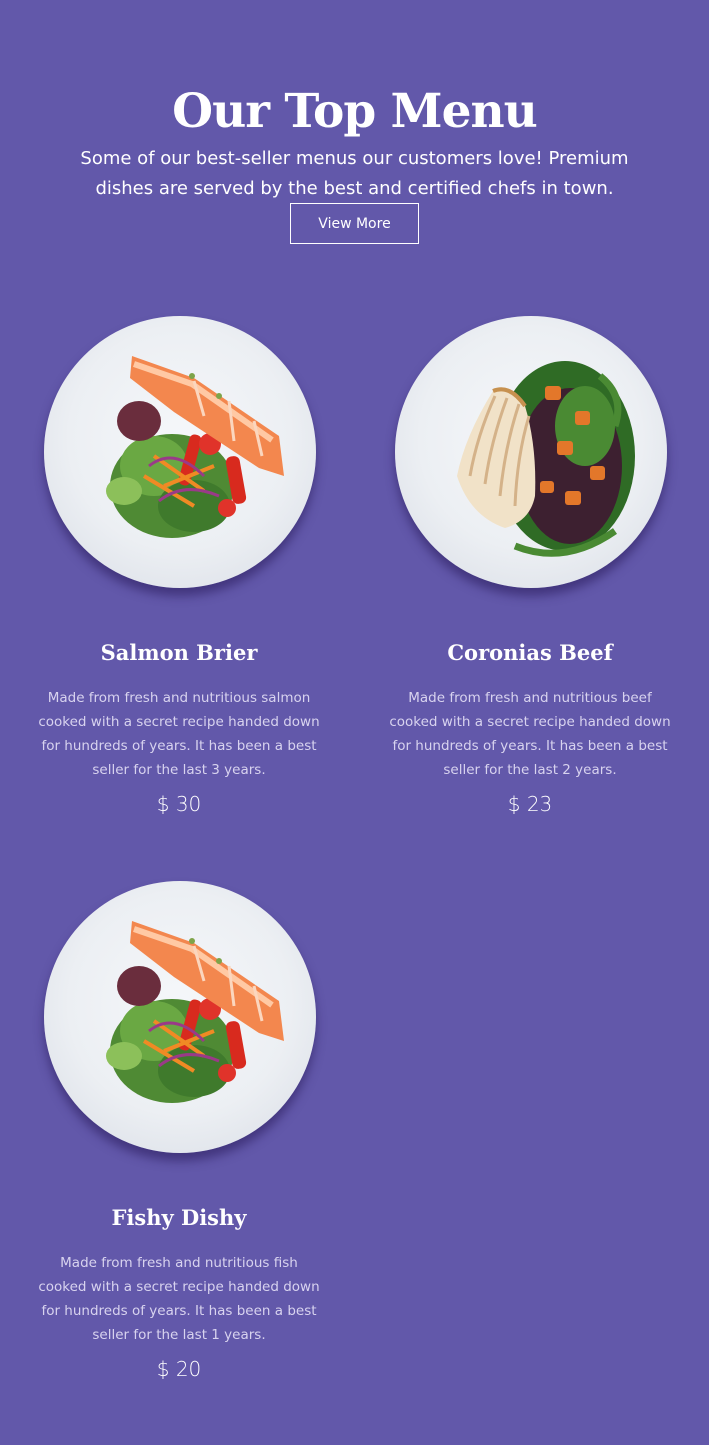 This screenshot has width=709, height=1445. Describe the element at coordinates (530, 653) in the screenshot. I see `menu-item-name: Coronias Beef` at that location.